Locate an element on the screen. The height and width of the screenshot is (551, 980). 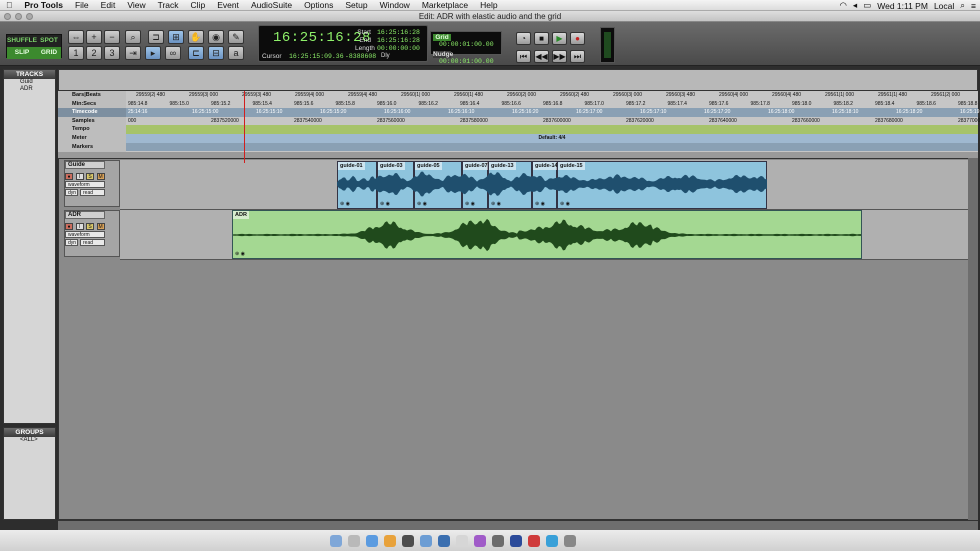
zoomer-tool-icon: ⌕ is located at coordinates (133, 37).